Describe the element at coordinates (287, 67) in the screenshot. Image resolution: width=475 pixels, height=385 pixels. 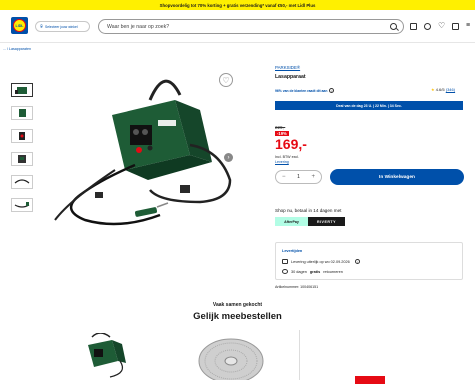
I see `brand-link: PARKSIDE®` at that location.